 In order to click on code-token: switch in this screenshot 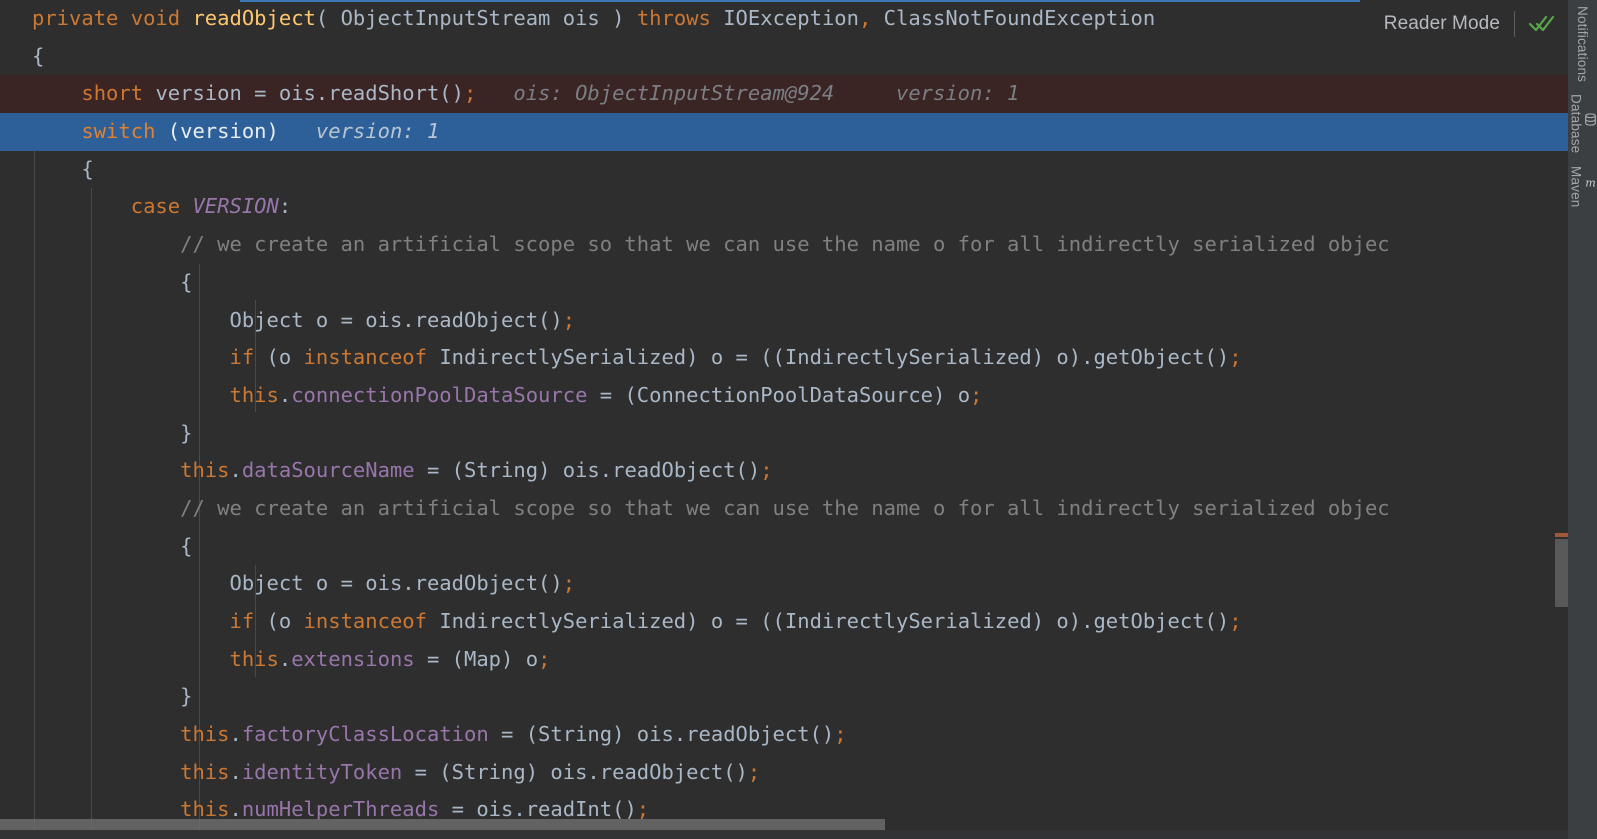, I will do `click(124, 131)`.